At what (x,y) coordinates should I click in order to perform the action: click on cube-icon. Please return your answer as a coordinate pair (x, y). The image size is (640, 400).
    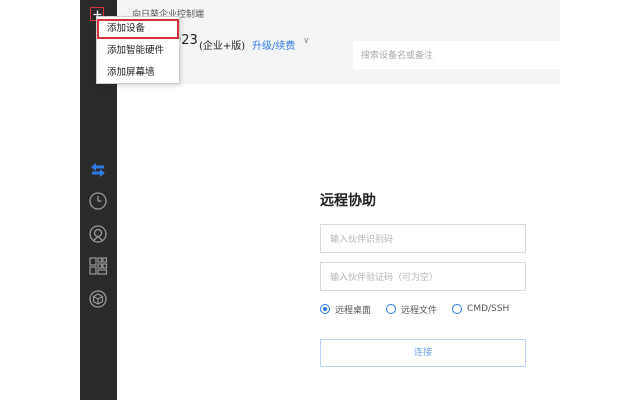
    Looking at the image, I should click on (98, 299).